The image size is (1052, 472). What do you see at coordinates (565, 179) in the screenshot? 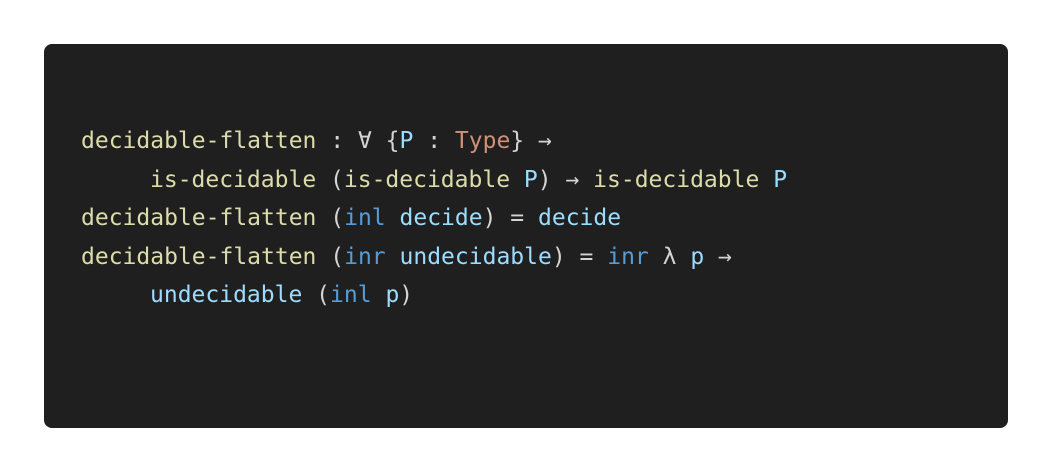
I see `code-token-op: ) →` at bounding box center [565, 179].